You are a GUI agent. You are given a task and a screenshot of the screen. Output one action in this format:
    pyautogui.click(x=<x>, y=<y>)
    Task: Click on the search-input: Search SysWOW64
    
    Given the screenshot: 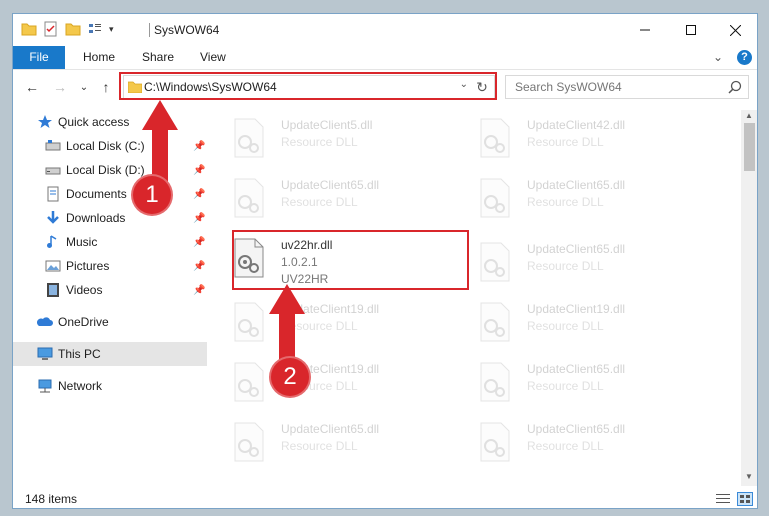 What is the action you would take?
    pyautogui.click(x=568, y=87)
    